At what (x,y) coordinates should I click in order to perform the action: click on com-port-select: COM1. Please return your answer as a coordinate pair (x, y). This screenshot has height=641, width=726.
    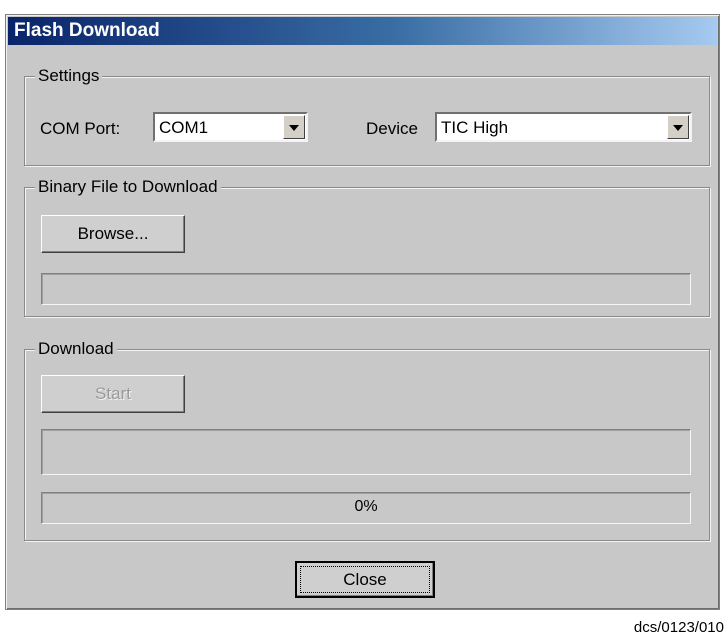
    Looking at the image, I should click on (230, 127).